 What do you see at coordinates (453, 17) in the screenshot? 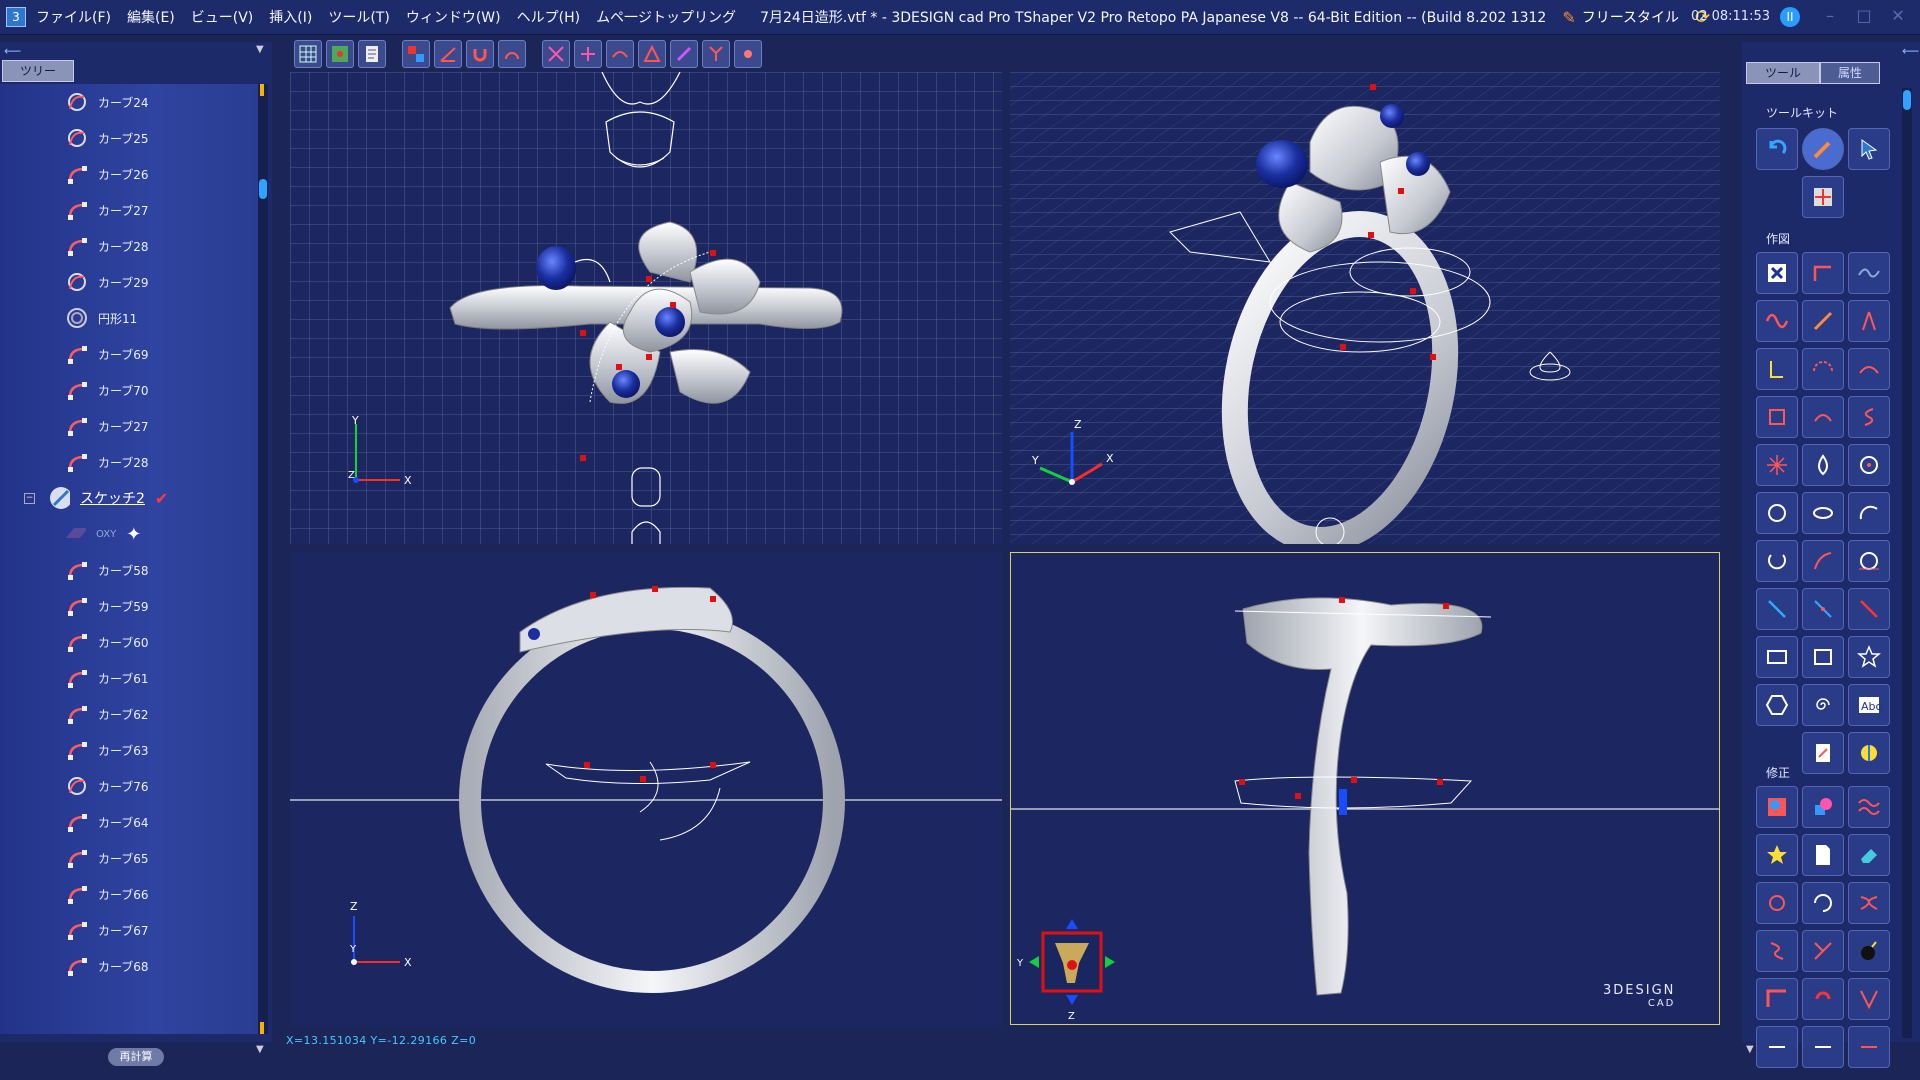
I see `menu-window: ウィンドウ(W)` at bounding box center [453, 17].